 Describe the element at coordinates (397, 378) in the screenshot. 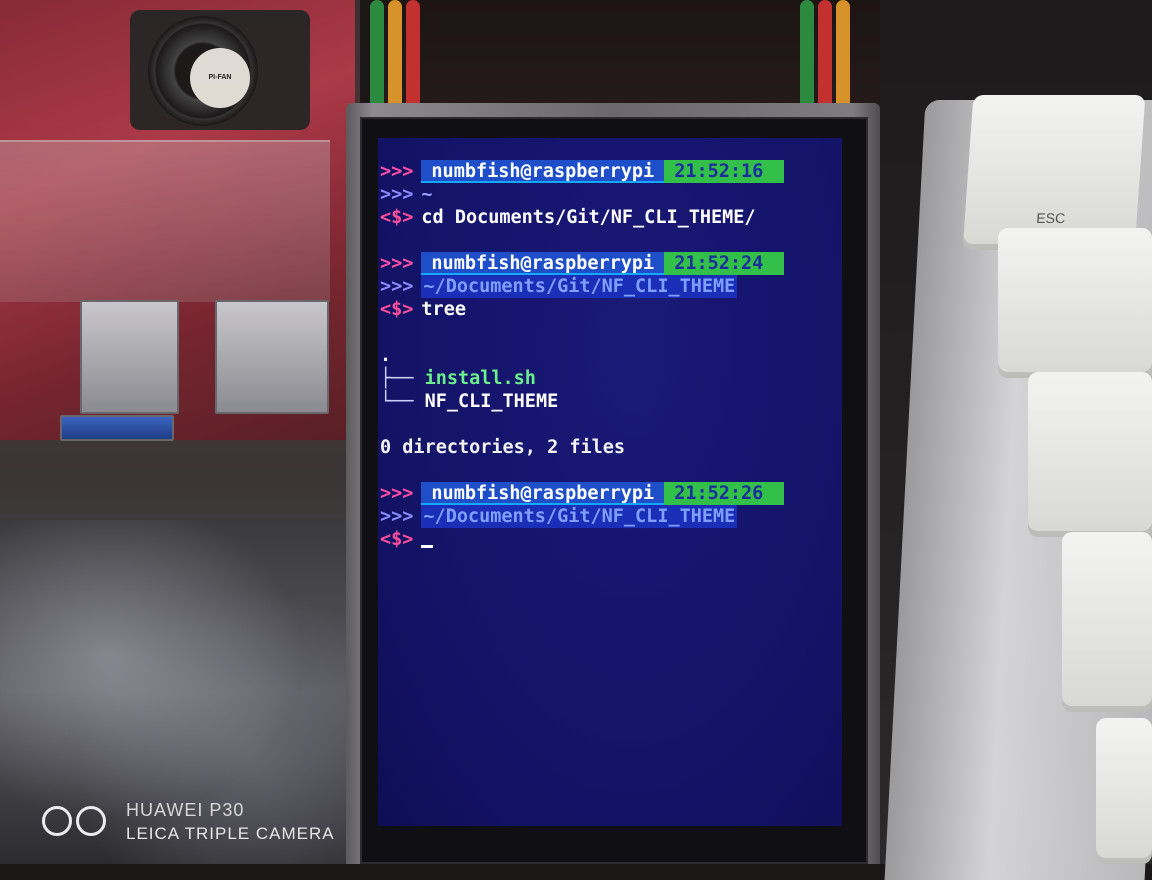

I see `tree-branch: ├──` at that location.